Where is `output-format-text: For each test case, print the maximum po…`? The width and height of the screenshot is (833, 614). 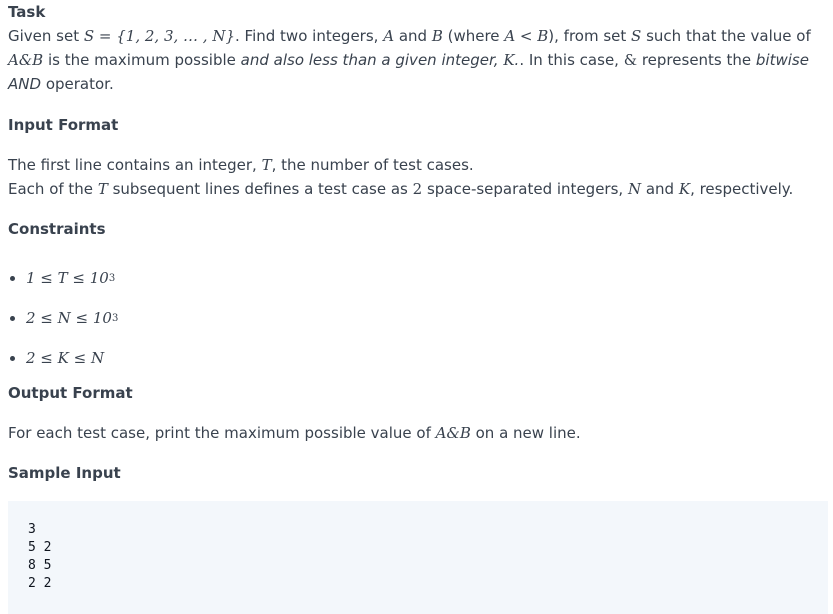 output-format-text: For each test case, print the maximum po… is located at coordinates (294, 433).